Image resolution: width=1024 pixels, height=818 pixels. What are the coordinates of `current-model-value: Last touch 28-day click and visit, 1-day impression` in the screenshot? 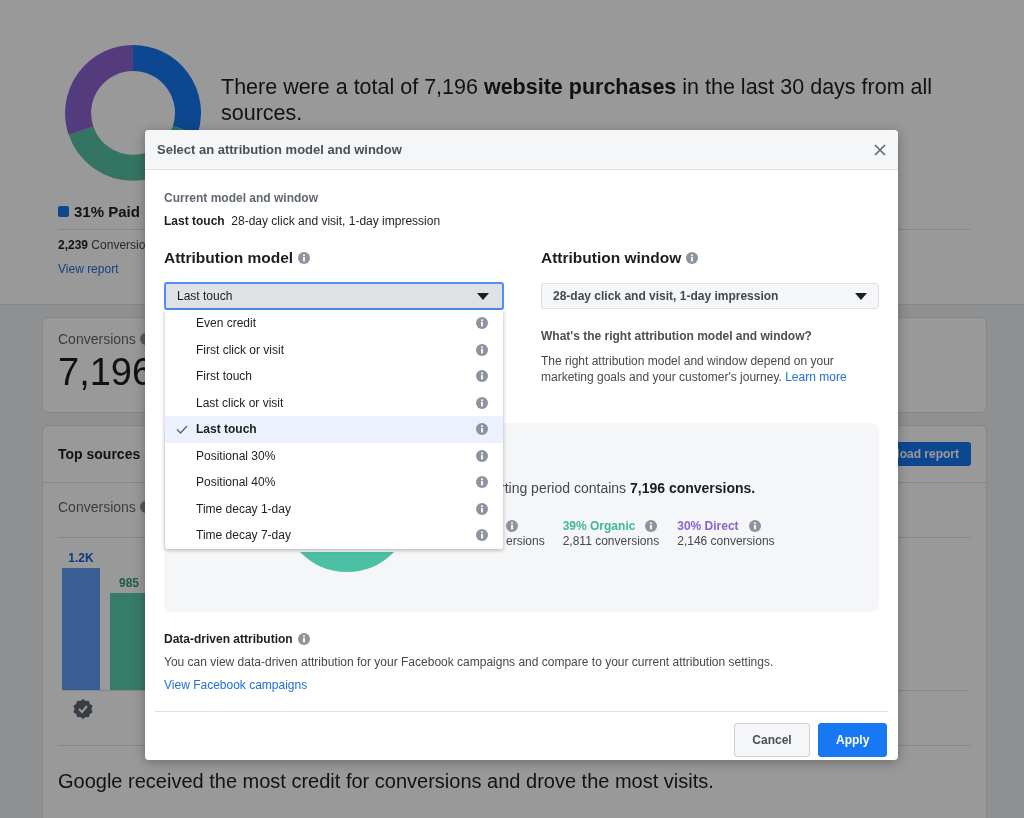 It's located at (303, 221).